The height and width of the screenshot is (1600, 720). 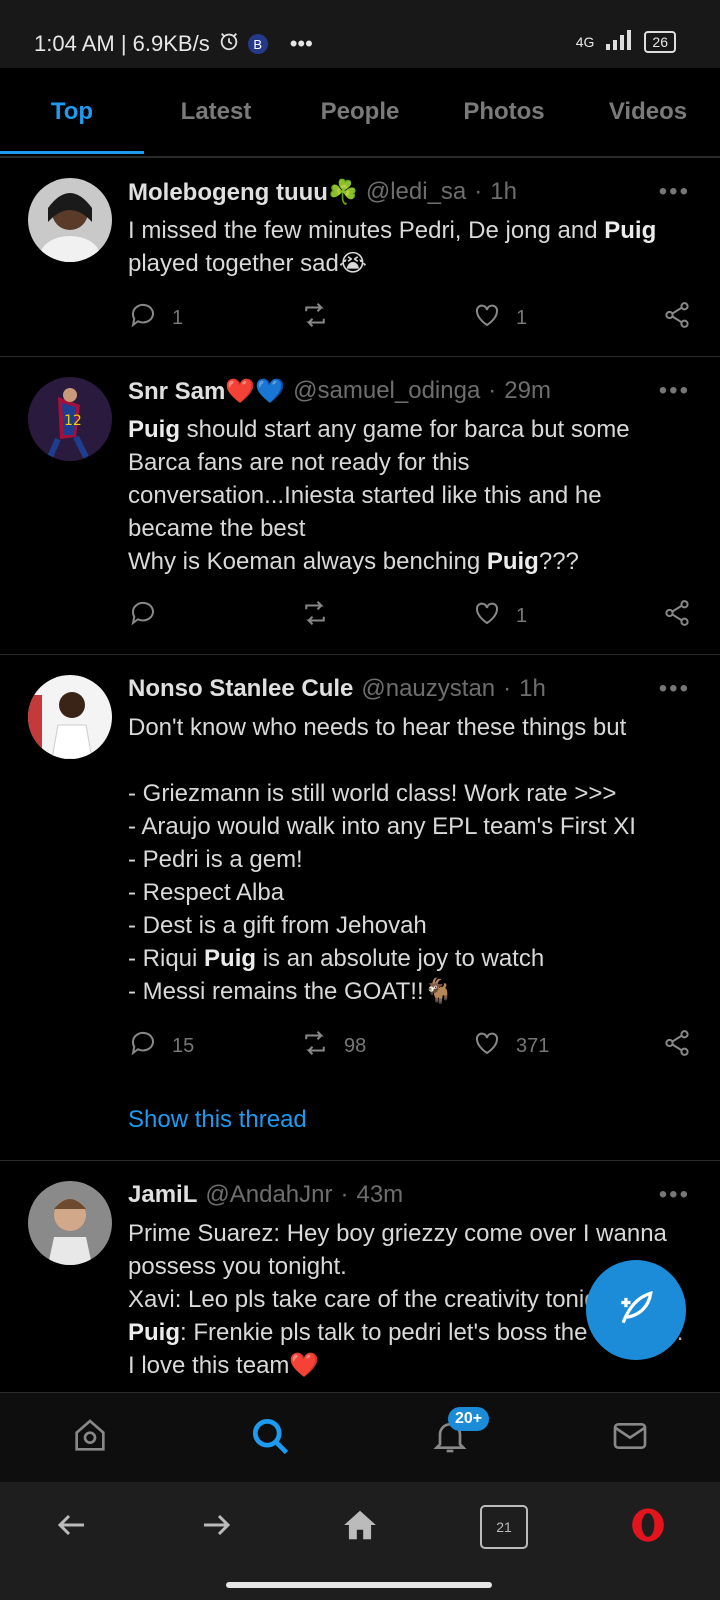 I want to click on arrow-left-icon, so click(x=72, y=1527).